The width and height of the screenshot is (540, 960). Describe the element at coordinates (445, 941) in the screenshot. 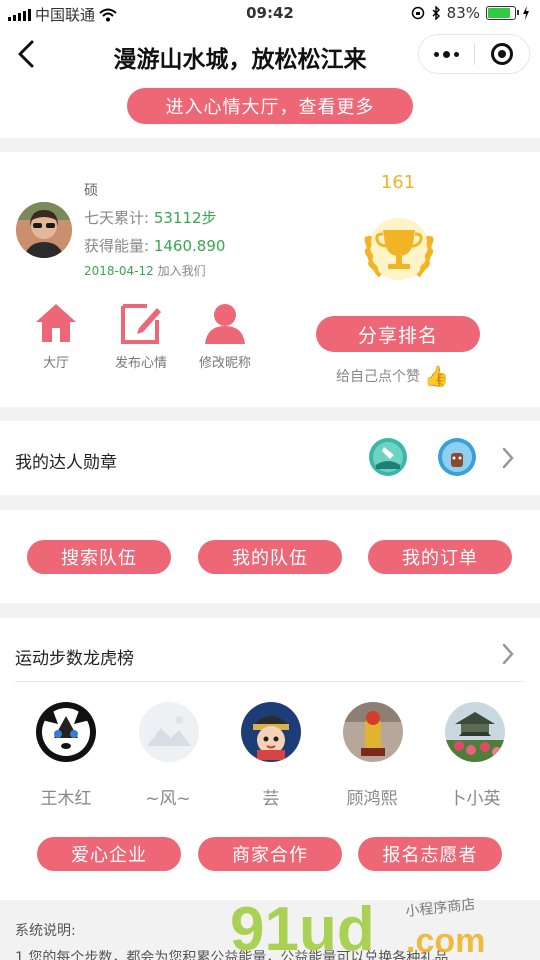

I see `watermark-domain: .com` at that location.